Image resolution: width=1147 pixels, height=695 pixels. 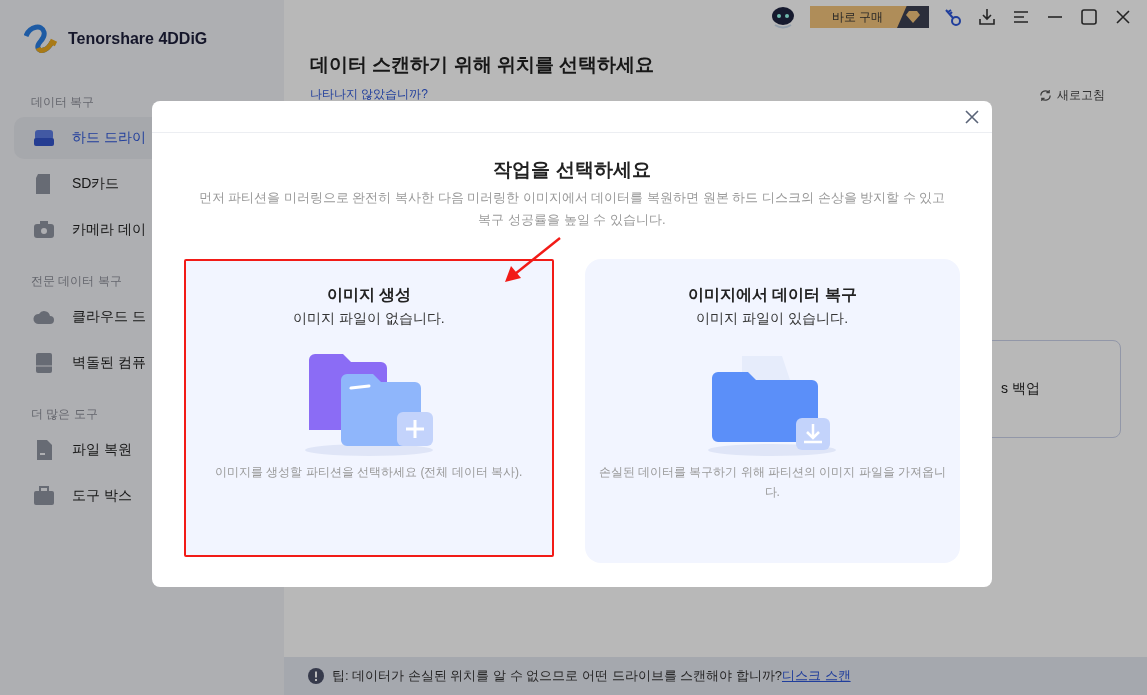 I want to click on section-title: 전문 데이터 복구, so click(x=76, y=281).